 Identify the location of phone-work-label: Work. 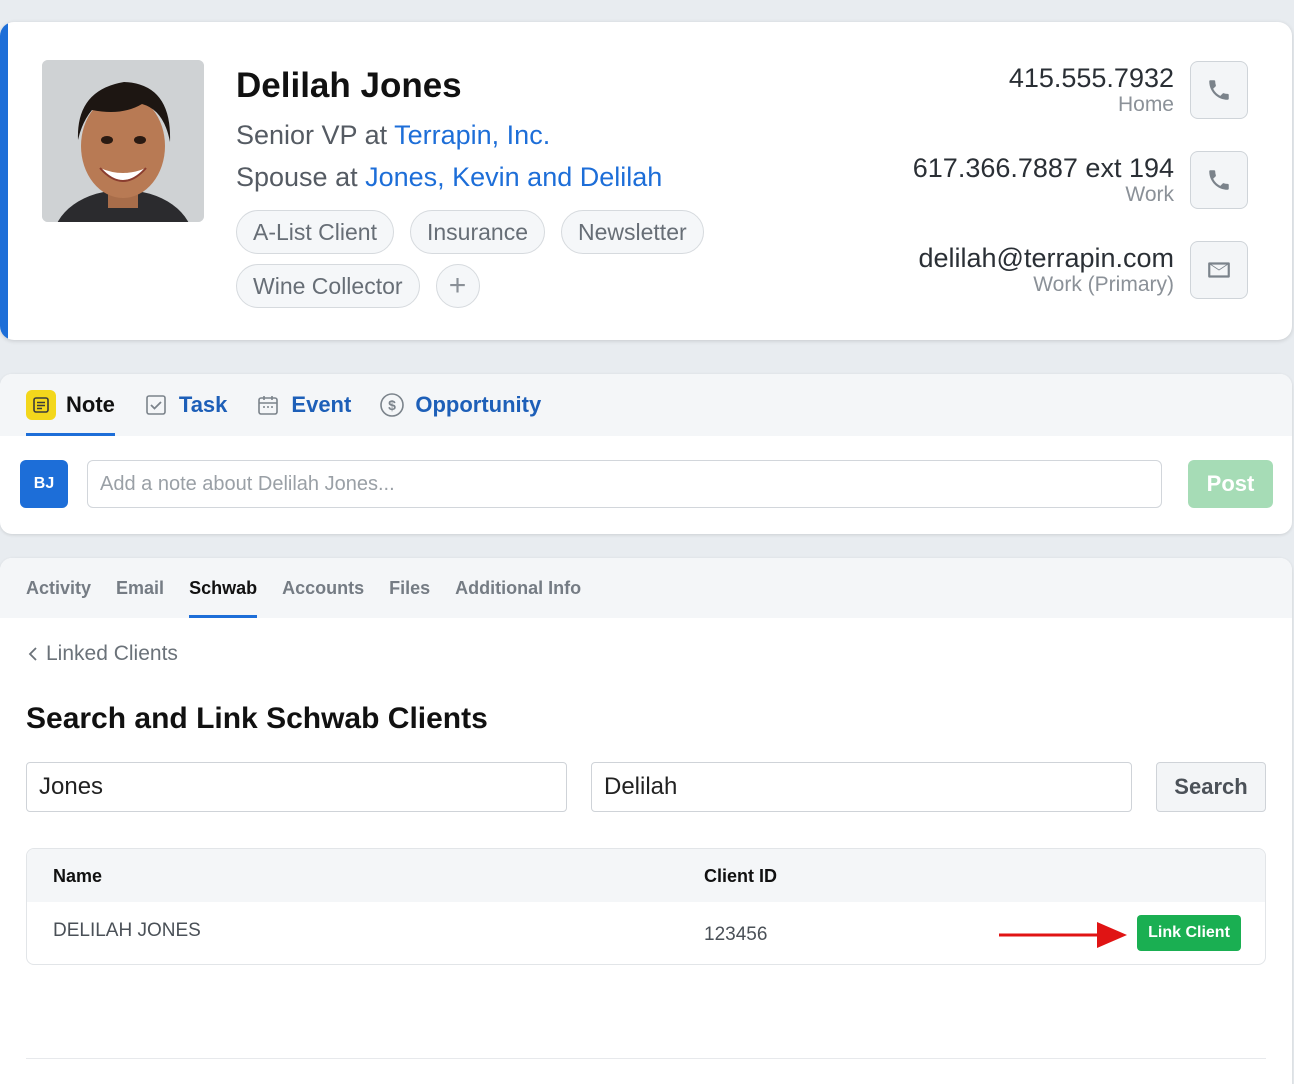
(1149, 194).